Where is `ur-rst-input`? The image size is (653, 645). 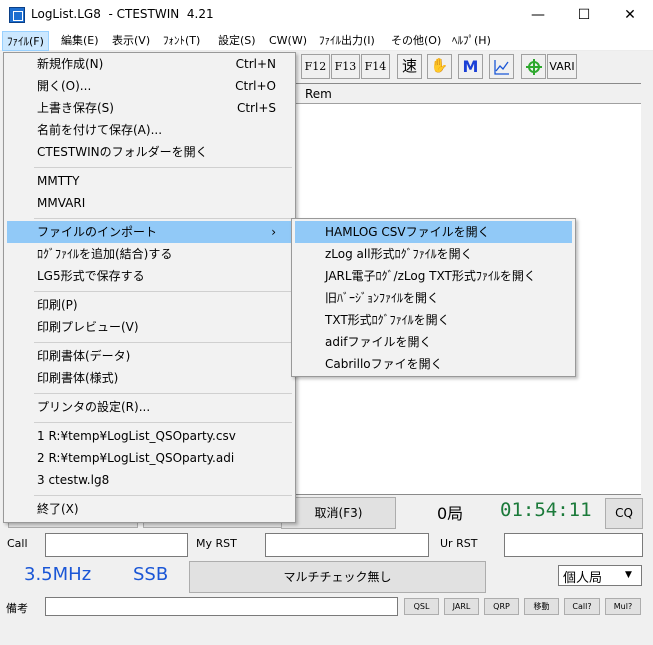 ur-rst-input is located at coordinates (573, 545).